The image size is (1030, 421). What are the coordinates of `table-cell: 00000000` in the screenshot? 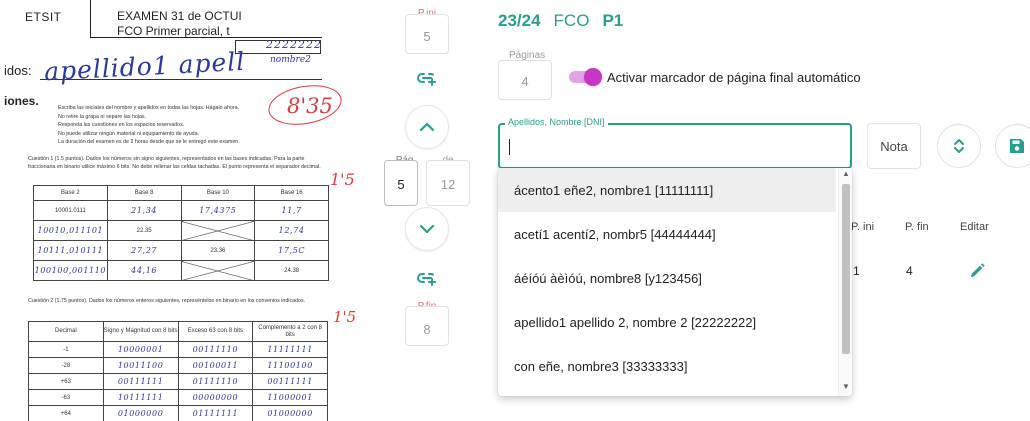 It's located at (215, 397).